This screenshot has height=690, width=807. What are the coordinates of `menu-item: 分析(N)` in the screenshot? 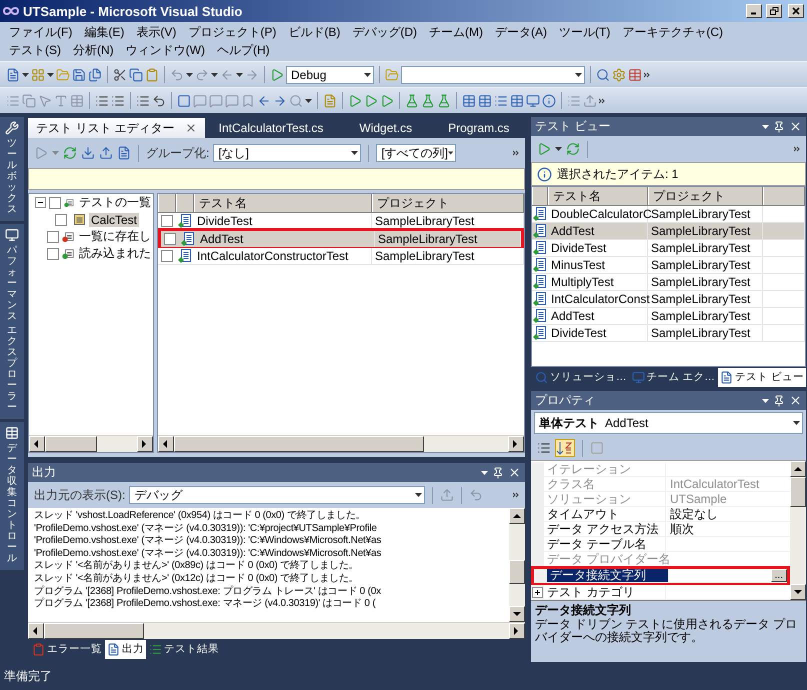 It's located at (94, 50).